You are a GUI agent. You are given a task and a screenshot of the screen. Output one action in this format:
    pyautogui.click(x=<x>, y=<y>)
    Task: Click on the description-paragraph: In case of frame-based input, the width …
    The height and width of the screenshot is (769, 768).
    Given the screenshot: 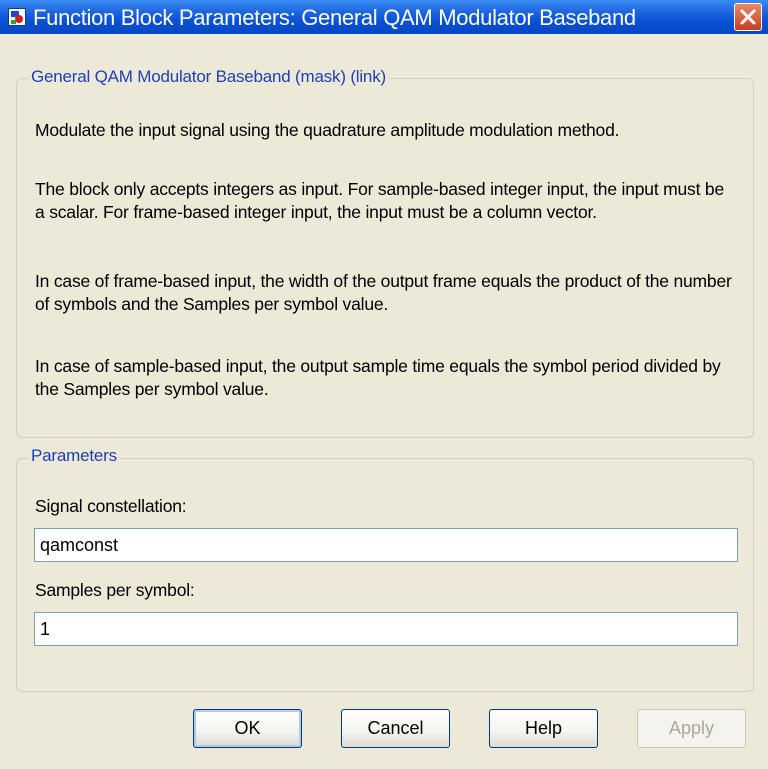 What is the action you would take?
    pyautogui.click(x=383, y=292)
    